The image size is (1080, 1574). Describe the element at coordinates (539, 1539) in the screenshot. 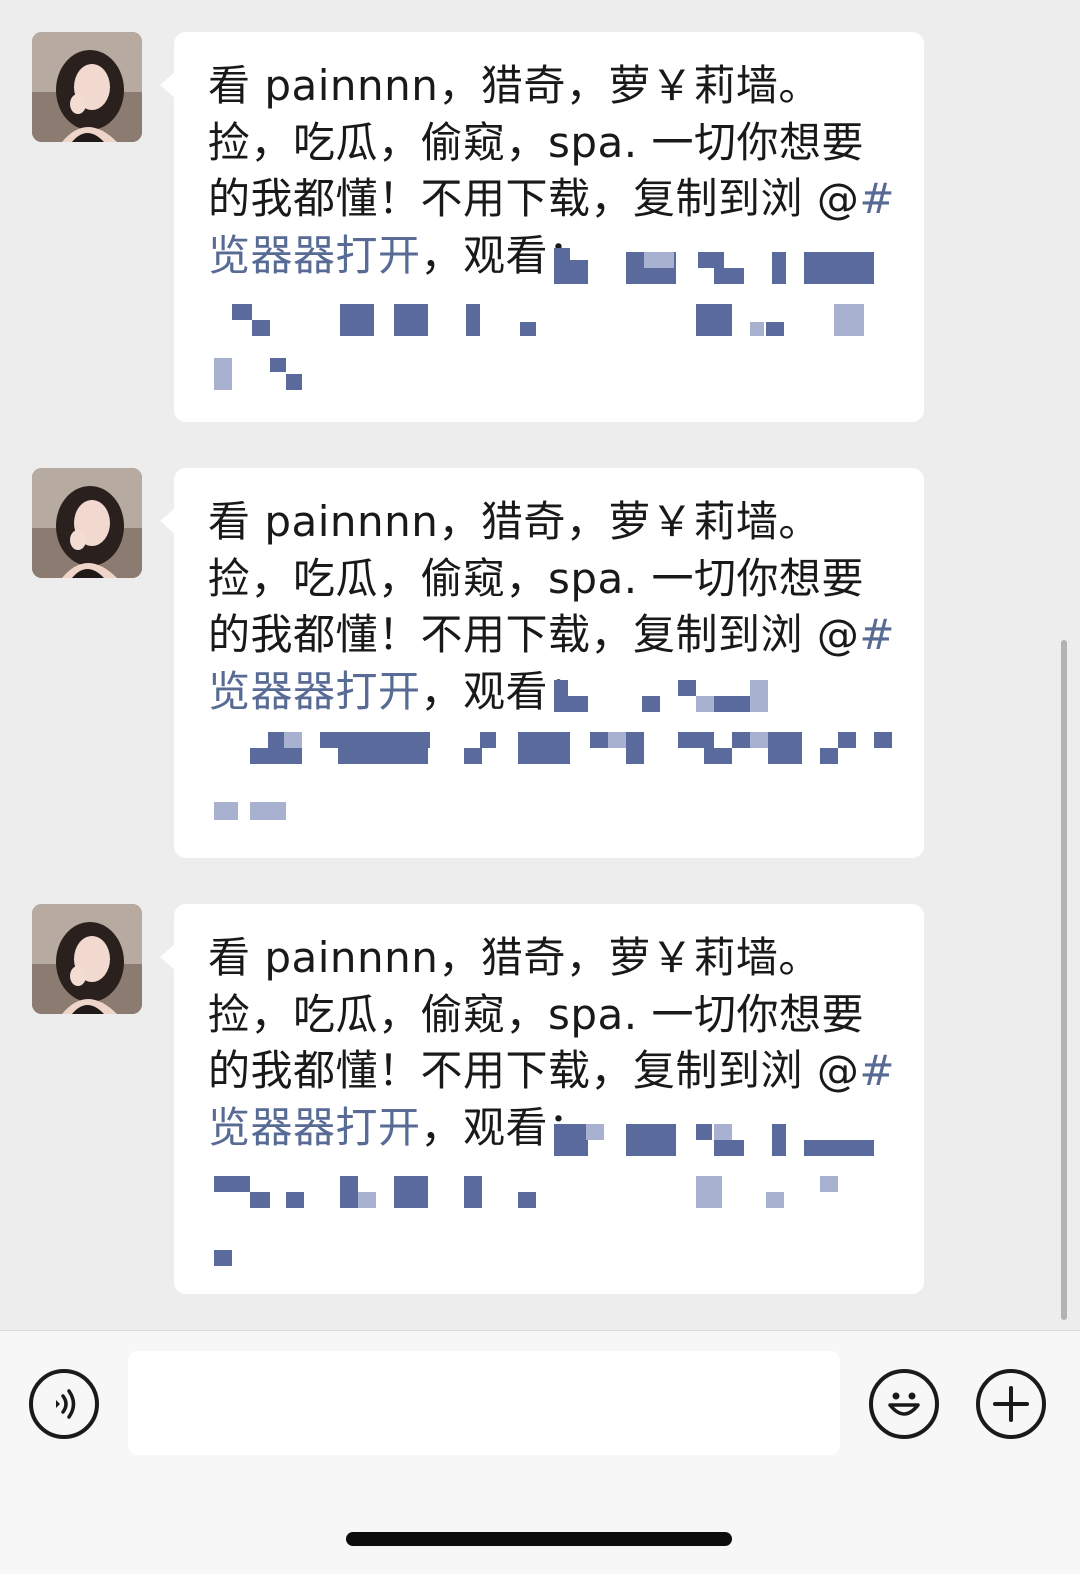

I see `home-indicator` at that location.